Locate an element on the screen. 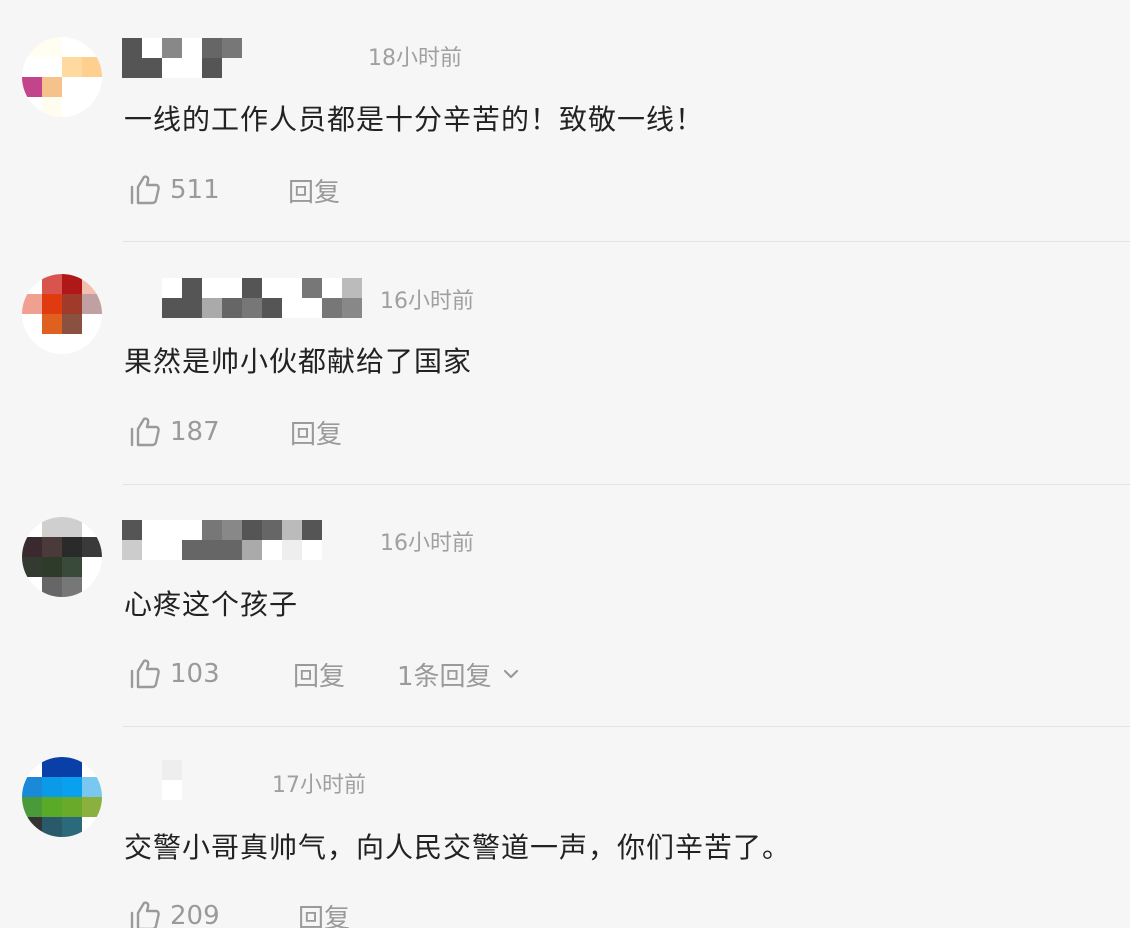 The image size is (1130, 928). comment-text: 心疼这个孩子 is located at coordinates (211, 604).